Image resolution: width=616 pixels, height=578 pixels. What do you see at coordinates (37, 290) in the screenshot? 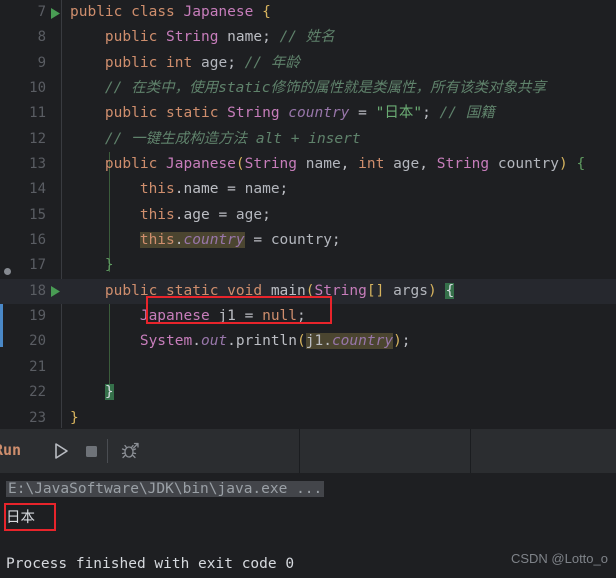
I see `line-number: 18` at bounding box center [37, 290].